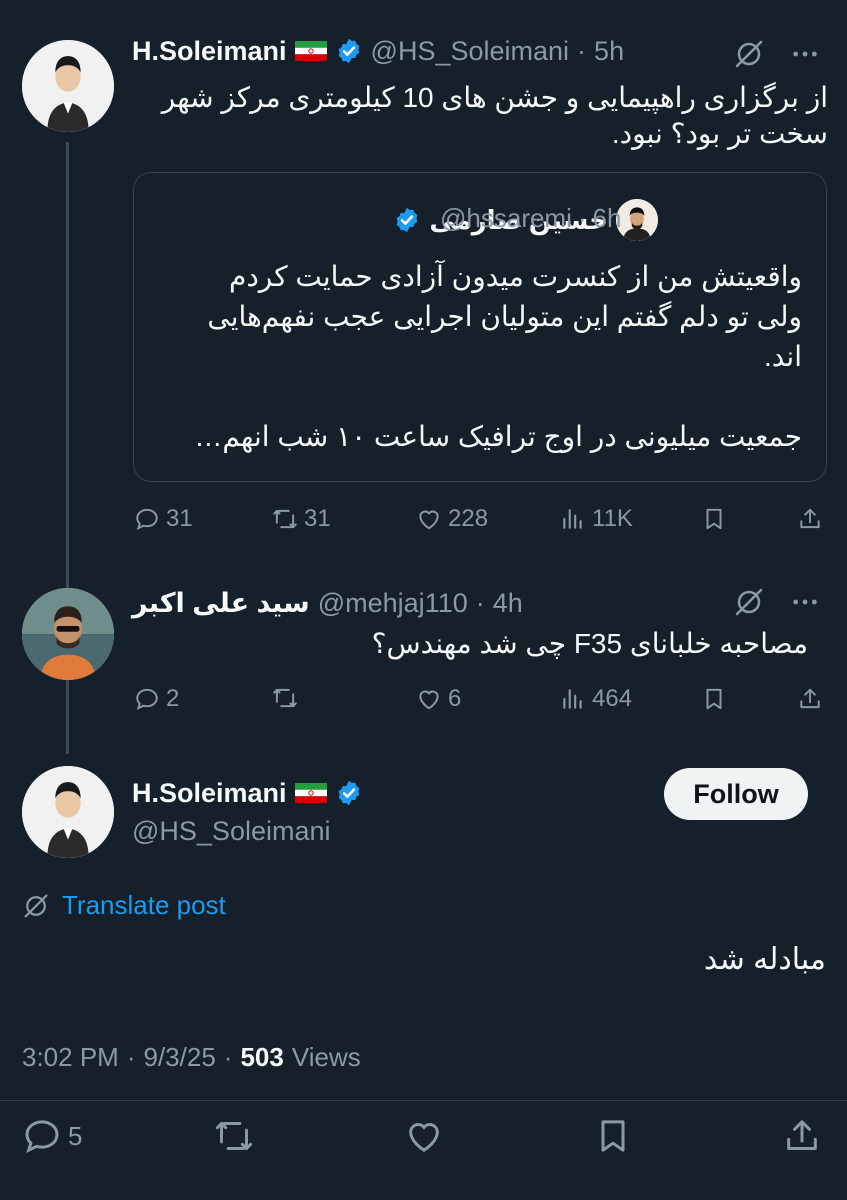 The height and width of the screenshot is (1200, 847). What do you see at coordinates (393, 603) in the screenshot?
I see `post2-handle: @mehjaj110` at bounding box center [393, 603].